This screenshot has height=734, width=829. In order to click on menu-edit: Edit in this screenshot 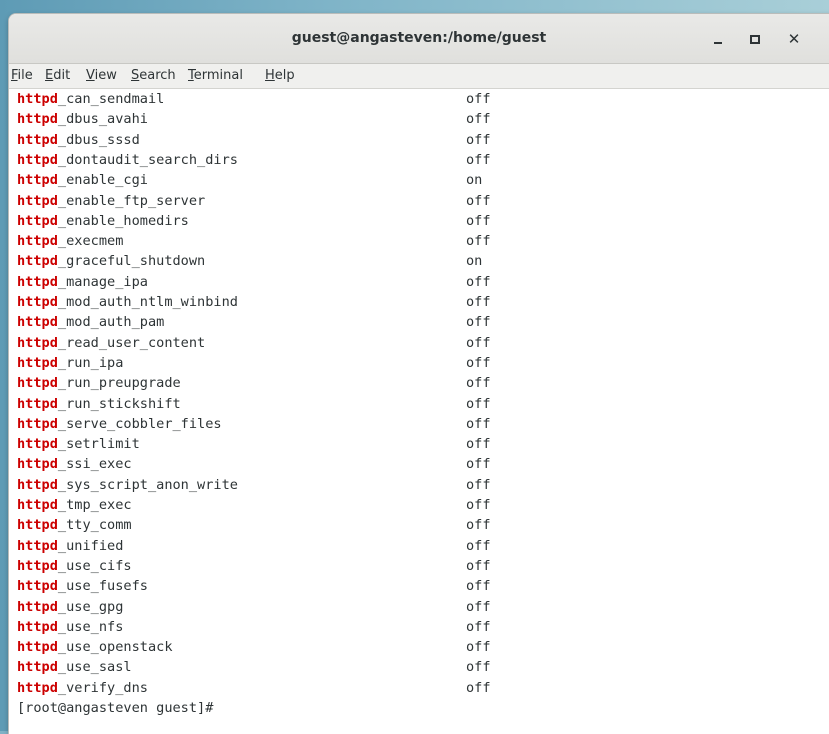, I will do `click(57, 75)`.